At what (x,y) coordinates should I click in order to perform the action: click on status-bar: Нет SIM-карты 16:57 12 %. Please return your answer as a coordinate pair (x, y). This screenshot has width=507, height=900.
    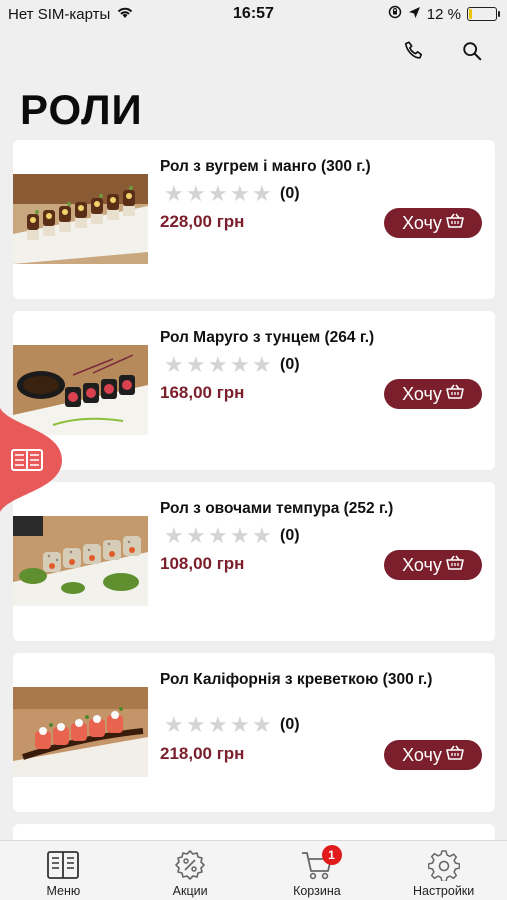
    Looking at the image, I should click on (253, 14).